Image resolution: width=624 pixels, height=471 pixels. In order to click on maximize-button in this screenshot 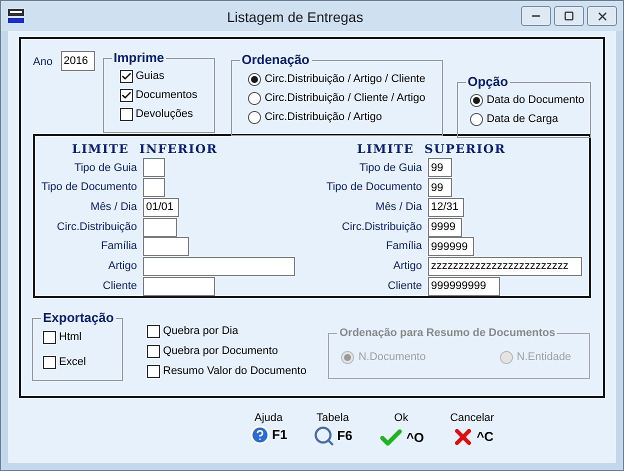, I will do `click(569, 16)`.